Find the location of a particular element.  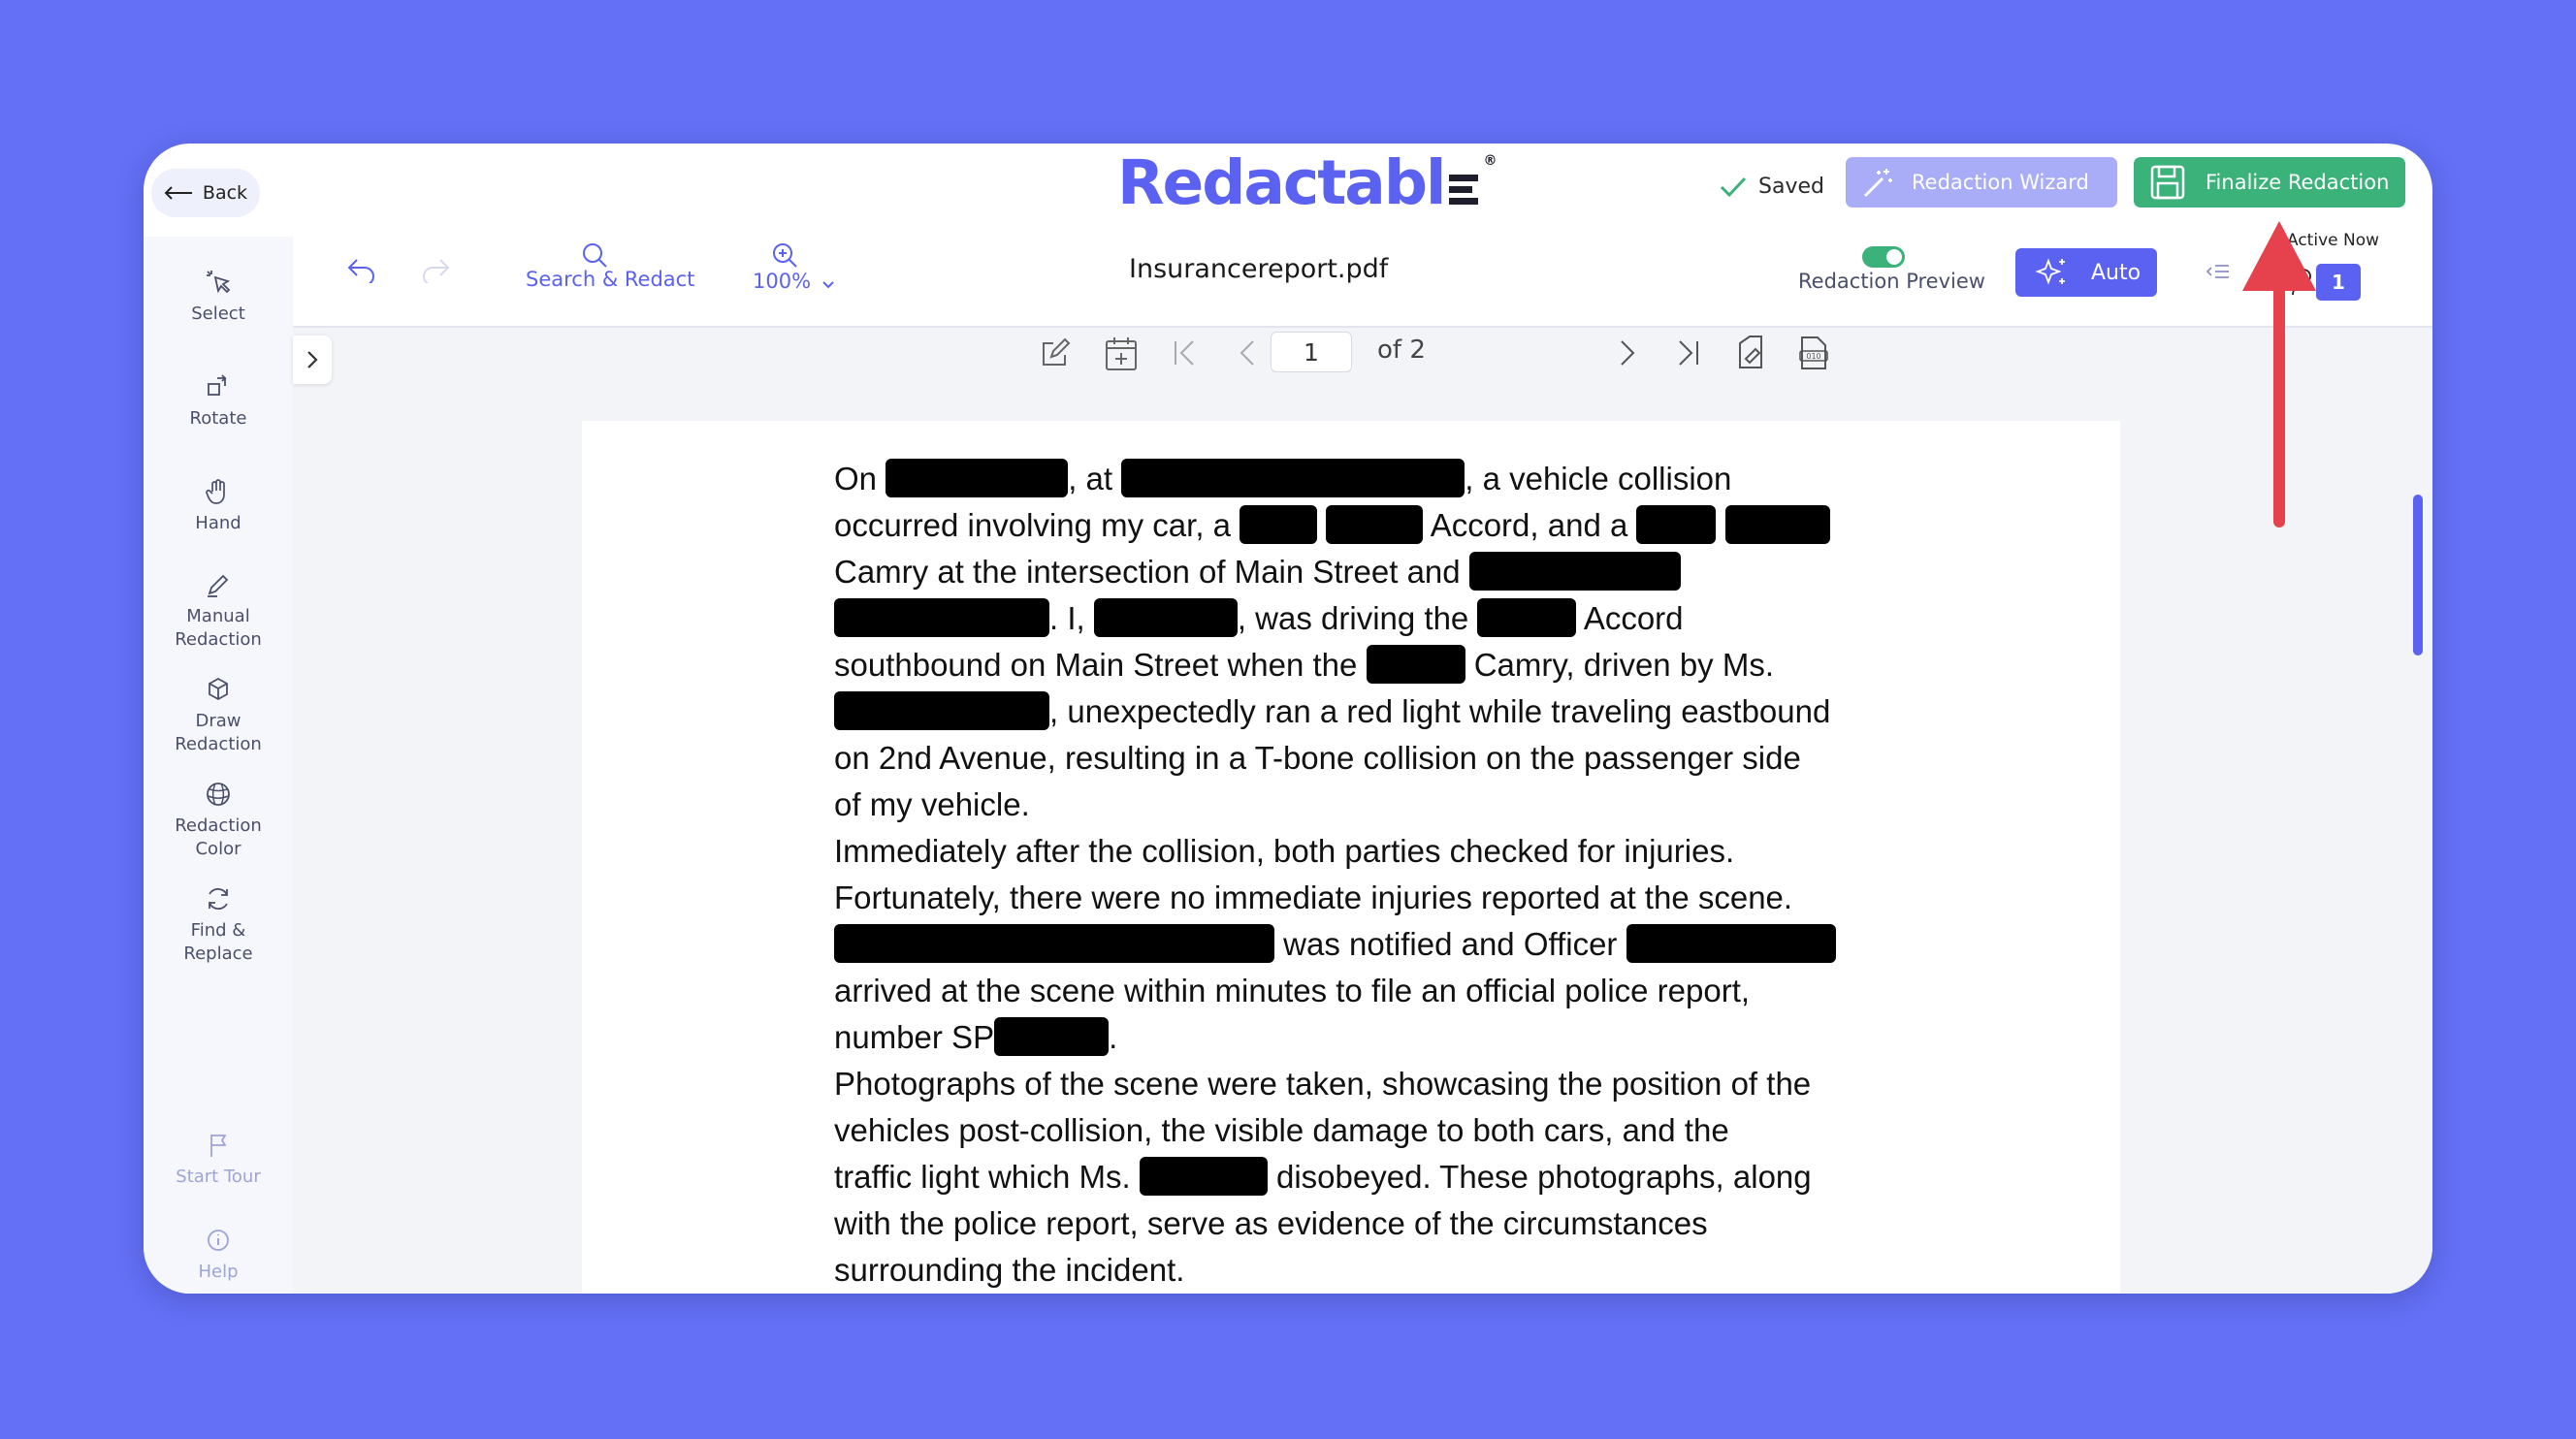

vertical-scrollbar is located at coordinates (2418, 575).